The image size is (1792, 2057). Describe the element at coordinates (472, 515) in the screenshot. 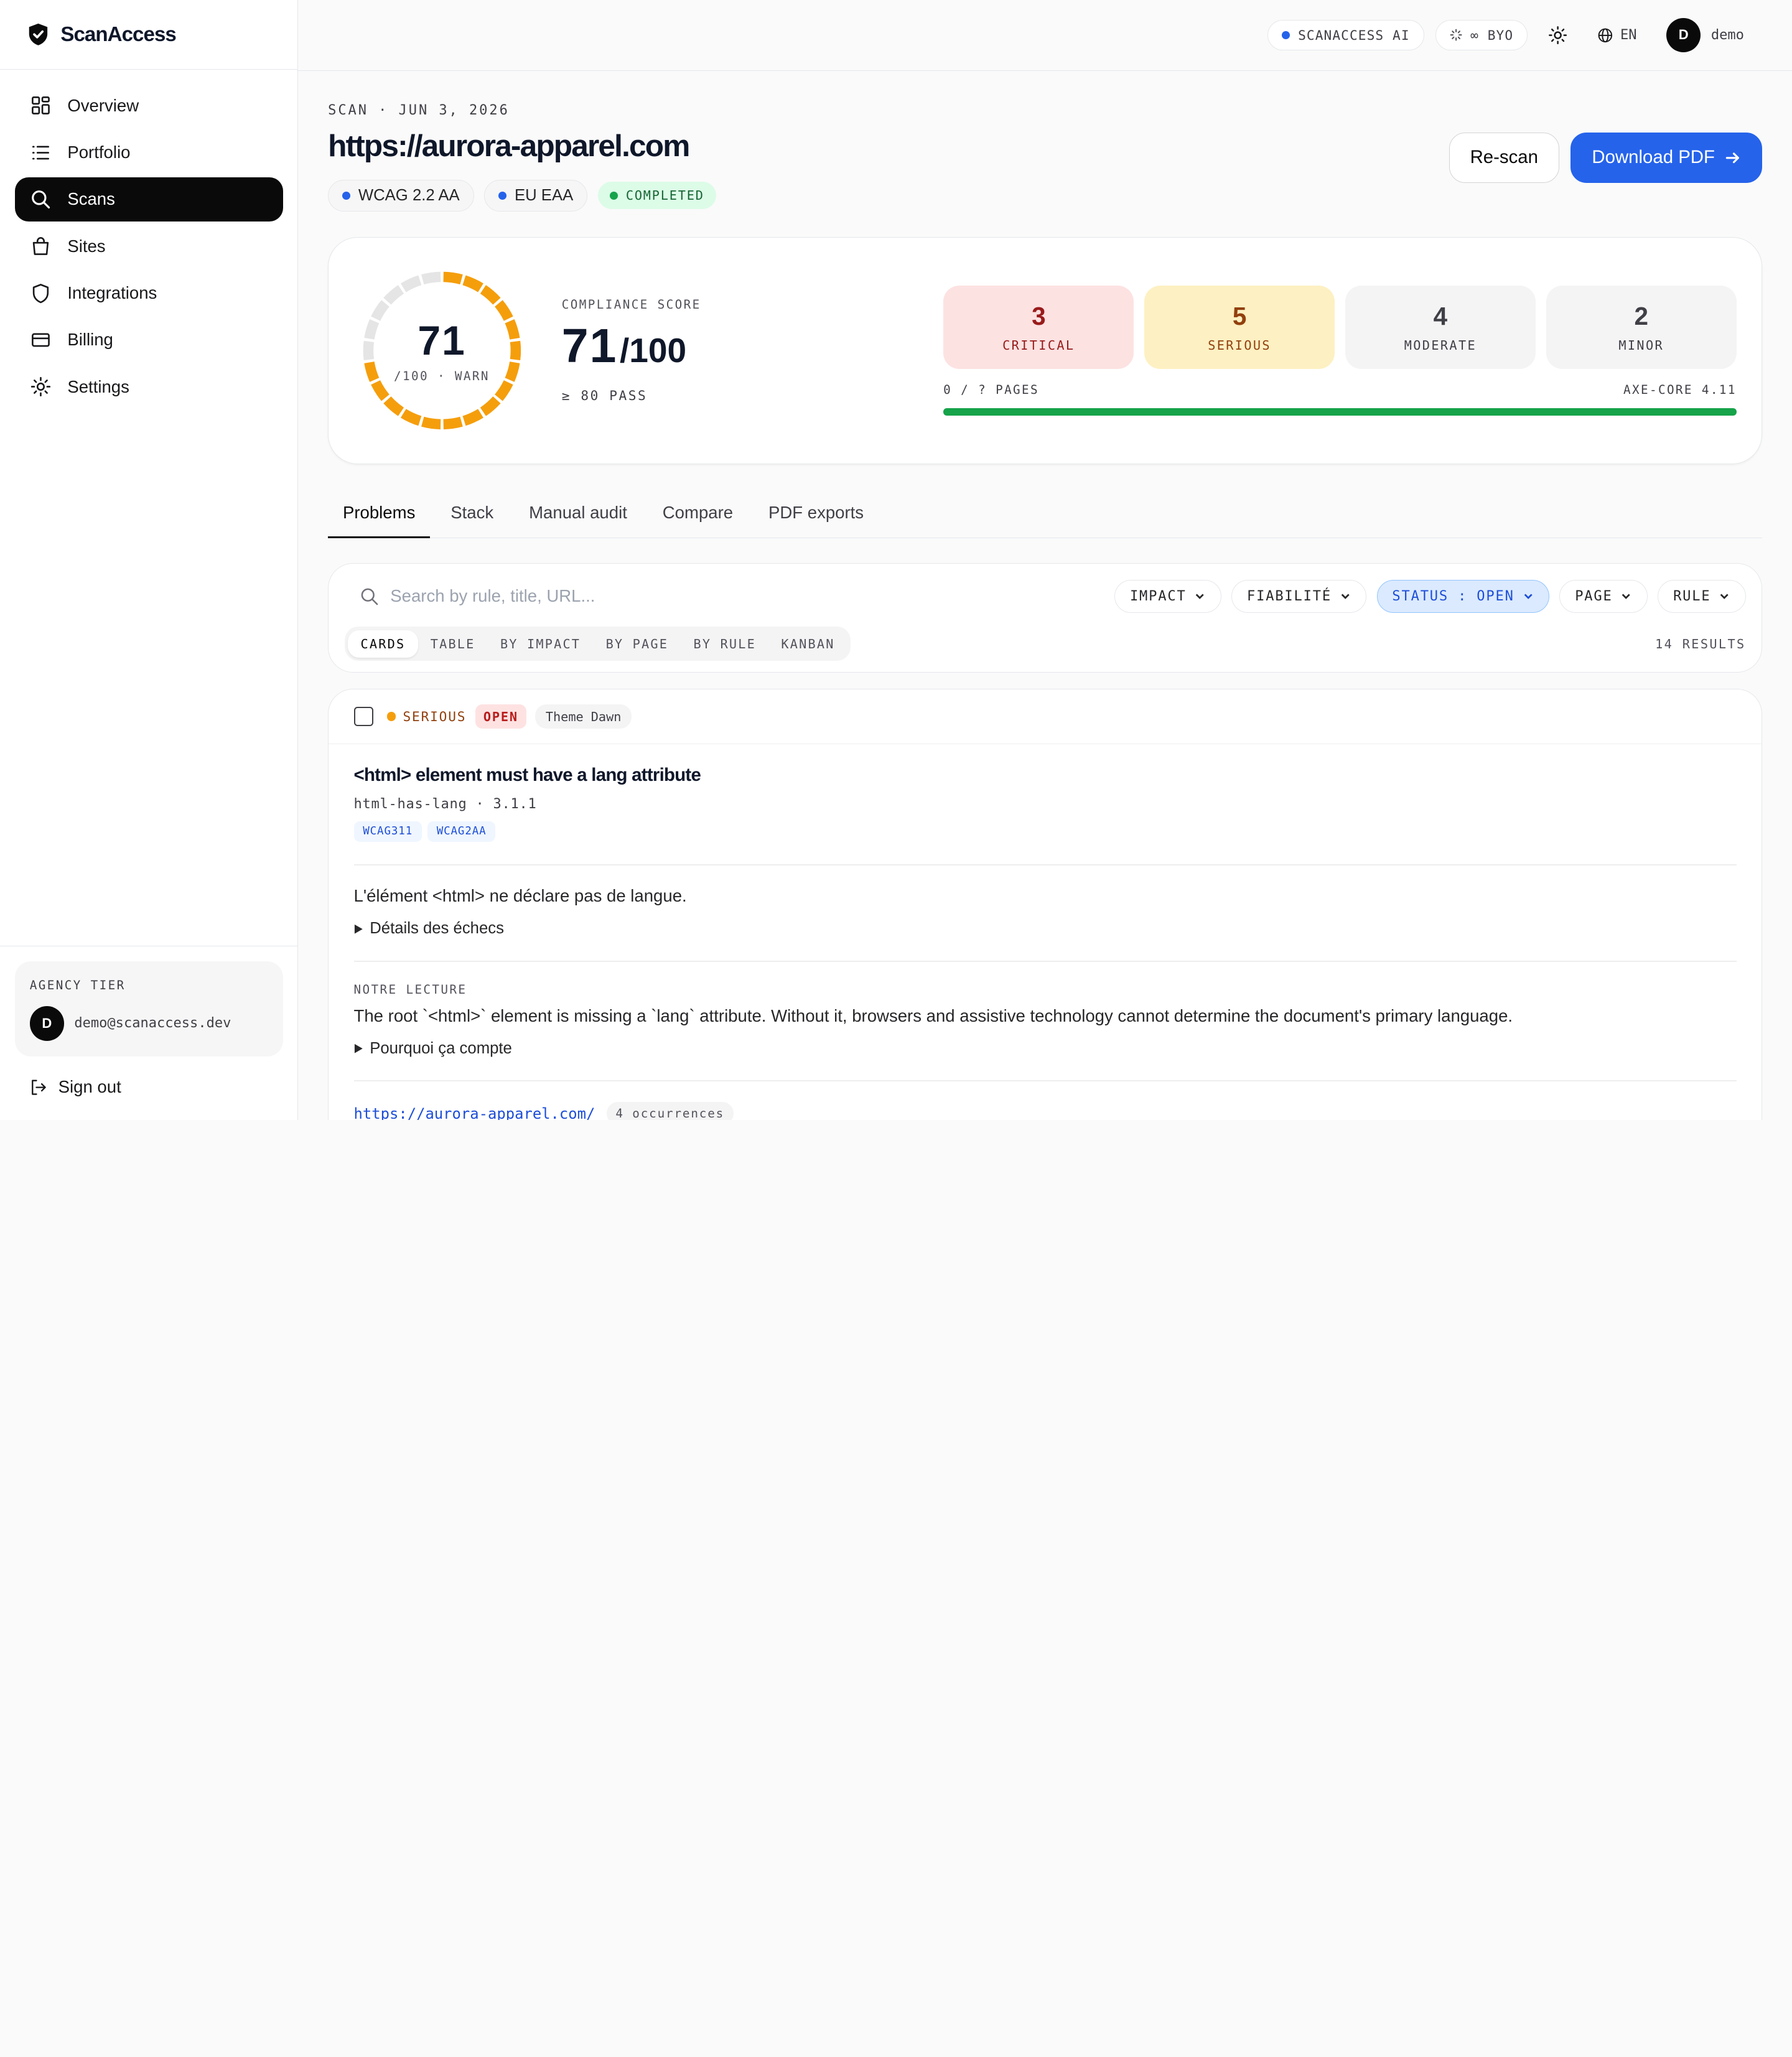

I see `tab-stack: Stack` at that location.